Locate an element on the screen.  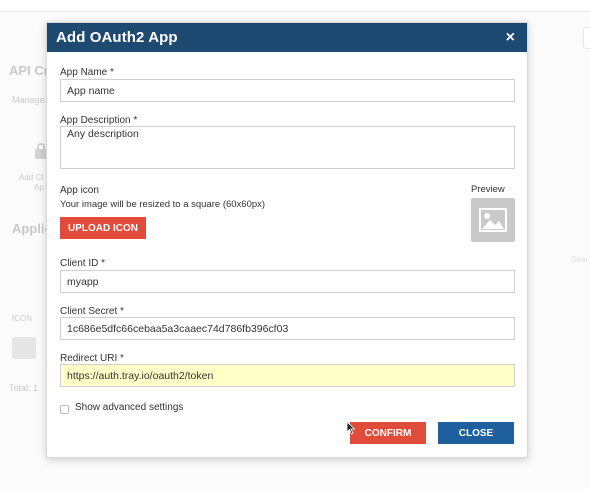
mouse-cursor-icon is located at coordinates (351, 428).